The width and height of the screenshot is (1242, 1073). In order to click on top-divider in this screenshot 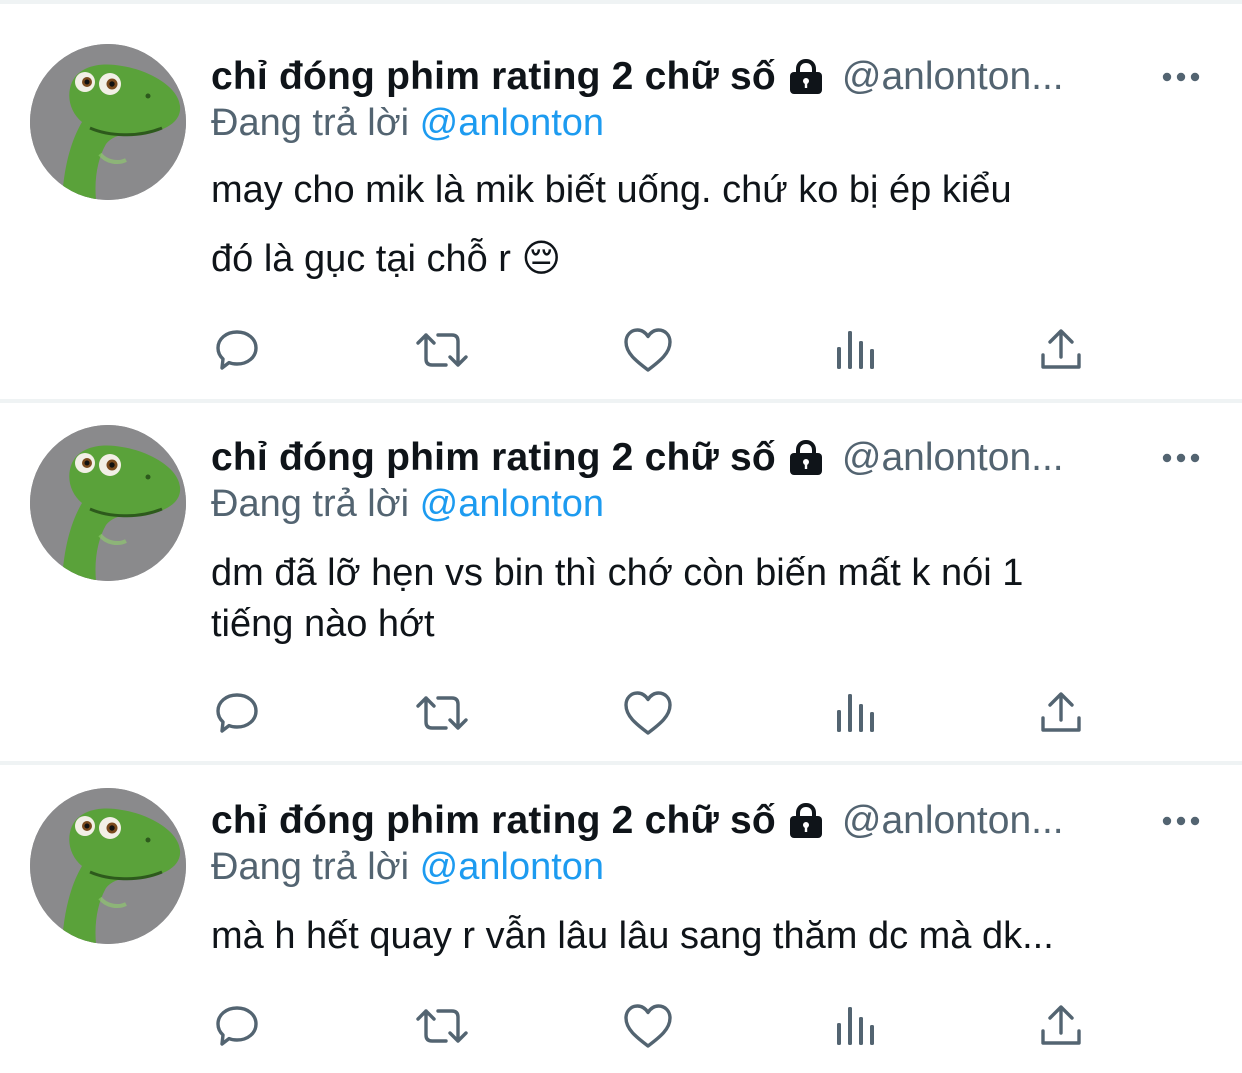, I will do `click(621, 2)`.